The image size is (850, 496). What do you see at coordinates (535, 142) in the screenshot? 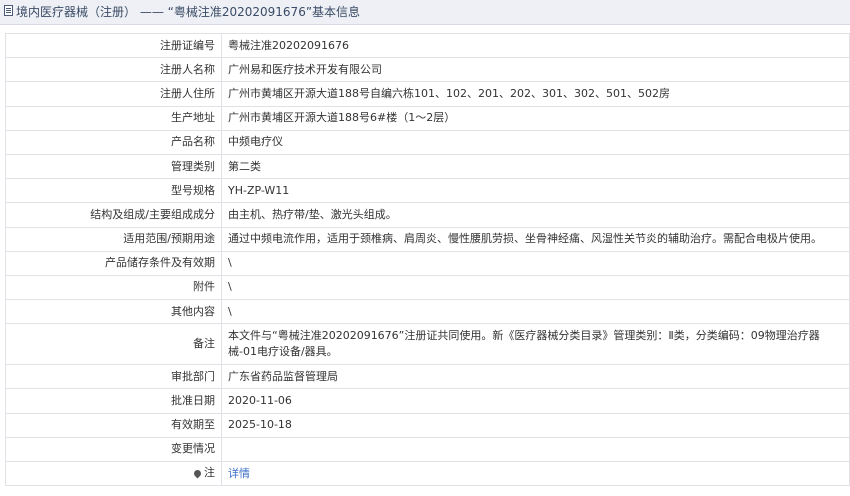
I see `row-value: 中频电疗仪` at bounding box center [535, 142].